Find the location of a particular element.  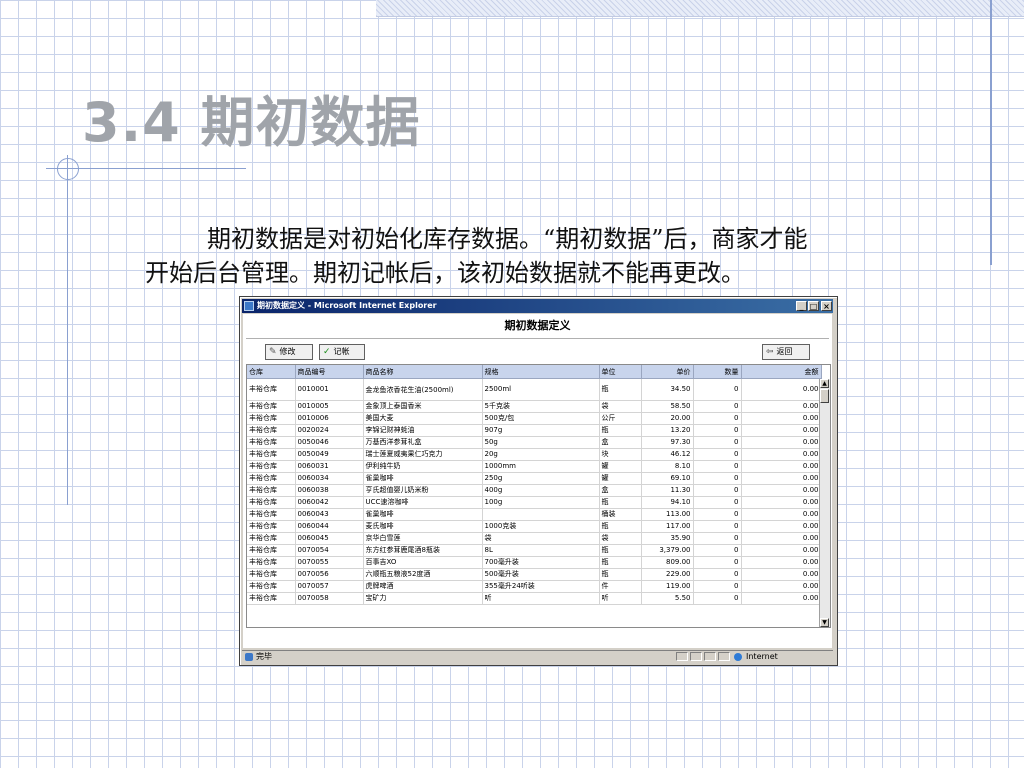

cell-item-code: 0070056 is located at coordinates (329, 574).